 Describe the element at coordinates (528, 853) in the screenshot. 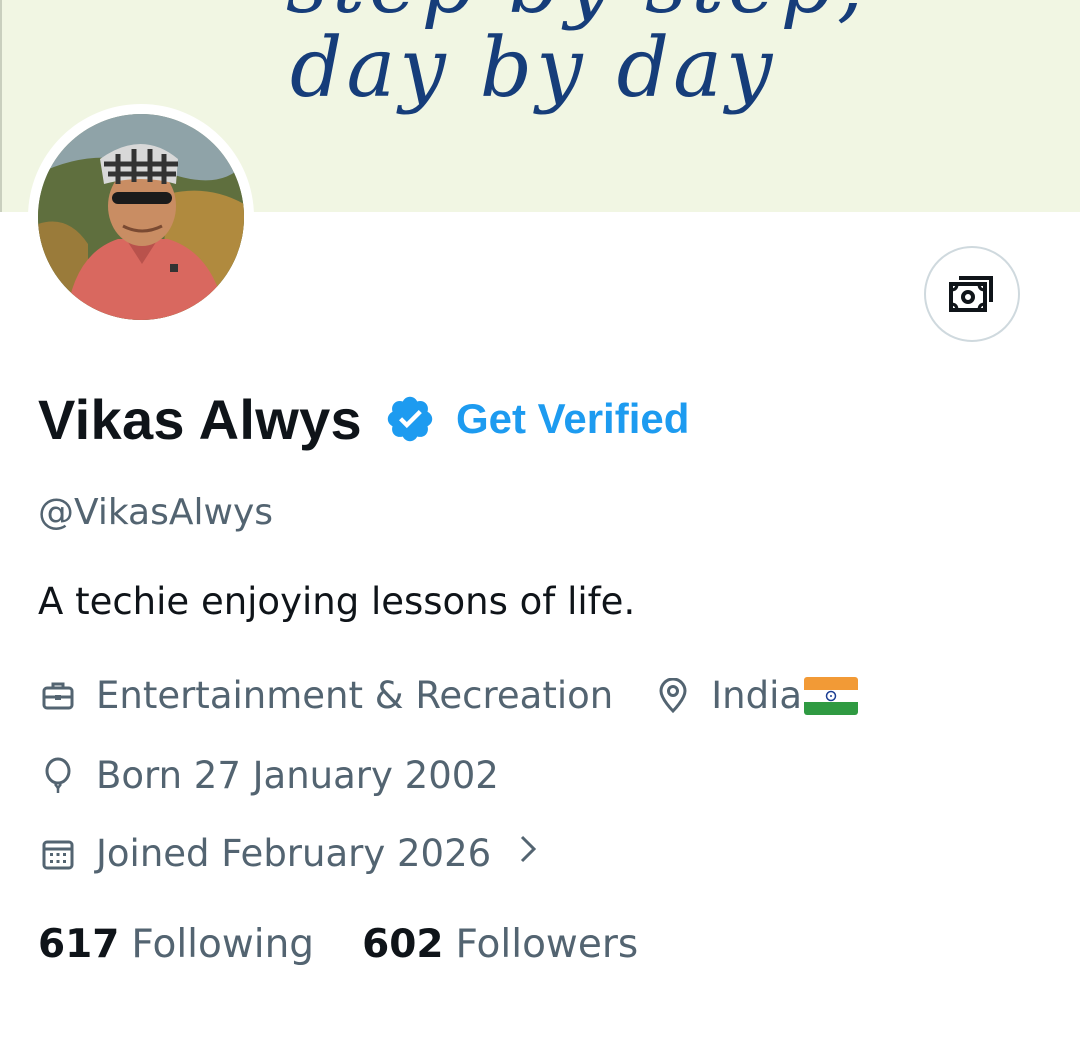

I see `chevron-right-icon` at that location.